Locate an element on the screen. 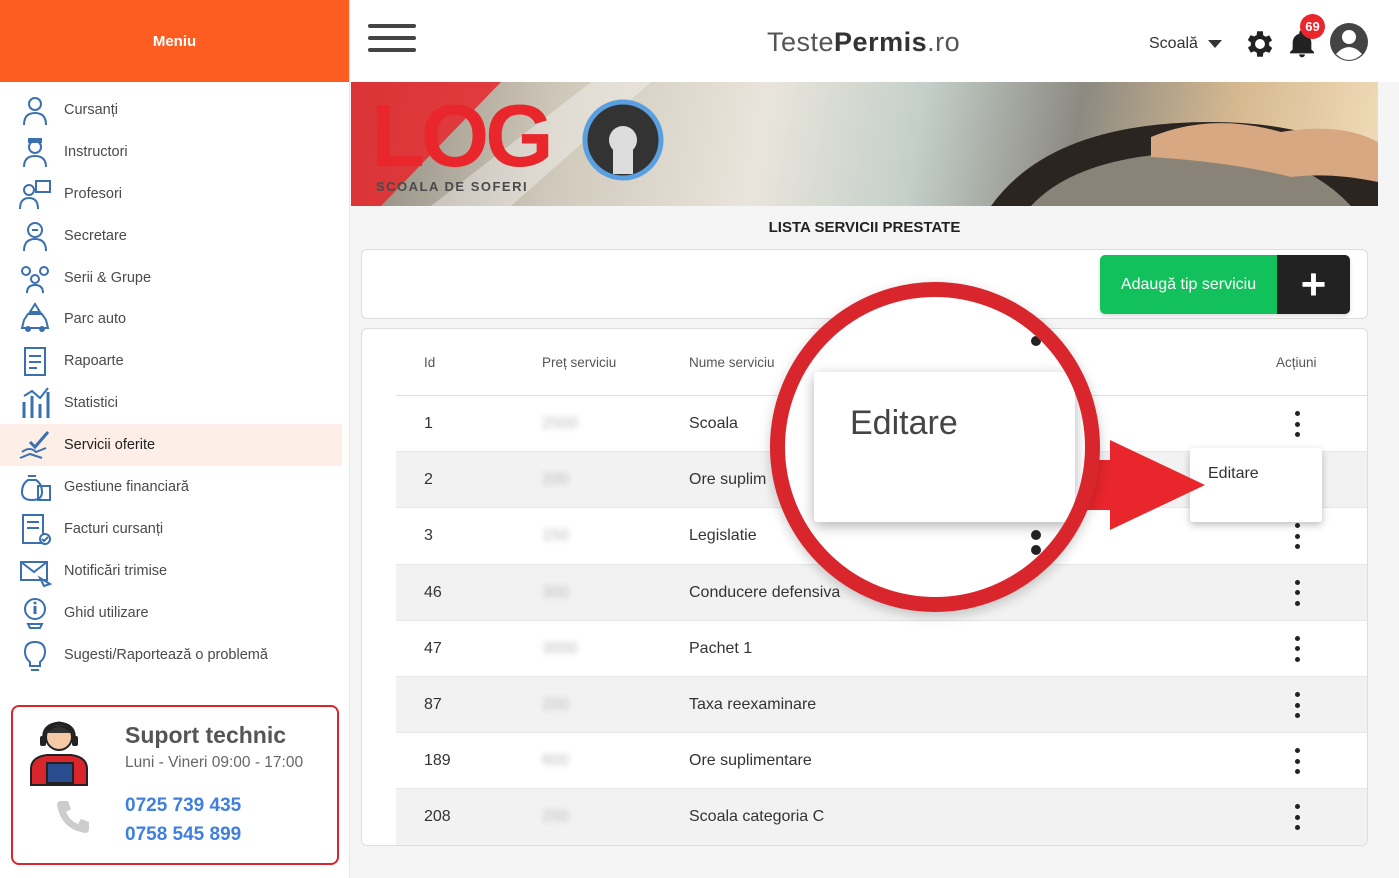  table-row: 208 250 Scoala categoria C is located at coordinates (881, 817).